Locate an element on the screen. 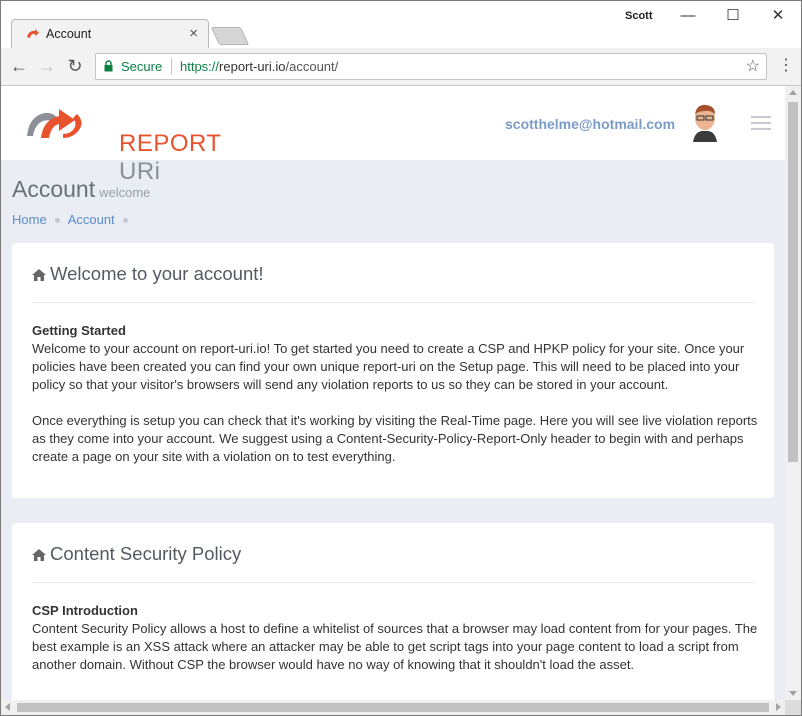  tab-close-icon: × is located at coordinates (193, 33).